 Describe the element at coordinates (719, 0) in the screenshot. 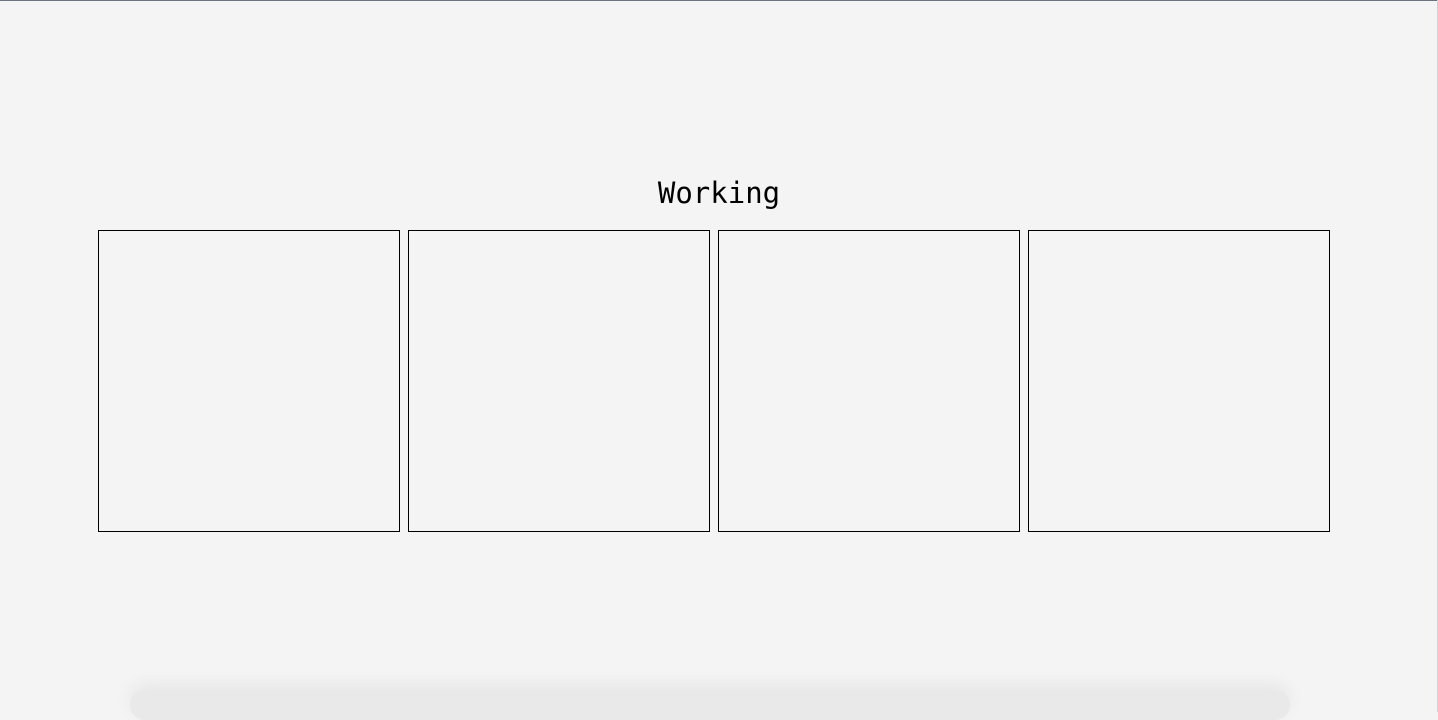

I see `window-top-border` at that location.